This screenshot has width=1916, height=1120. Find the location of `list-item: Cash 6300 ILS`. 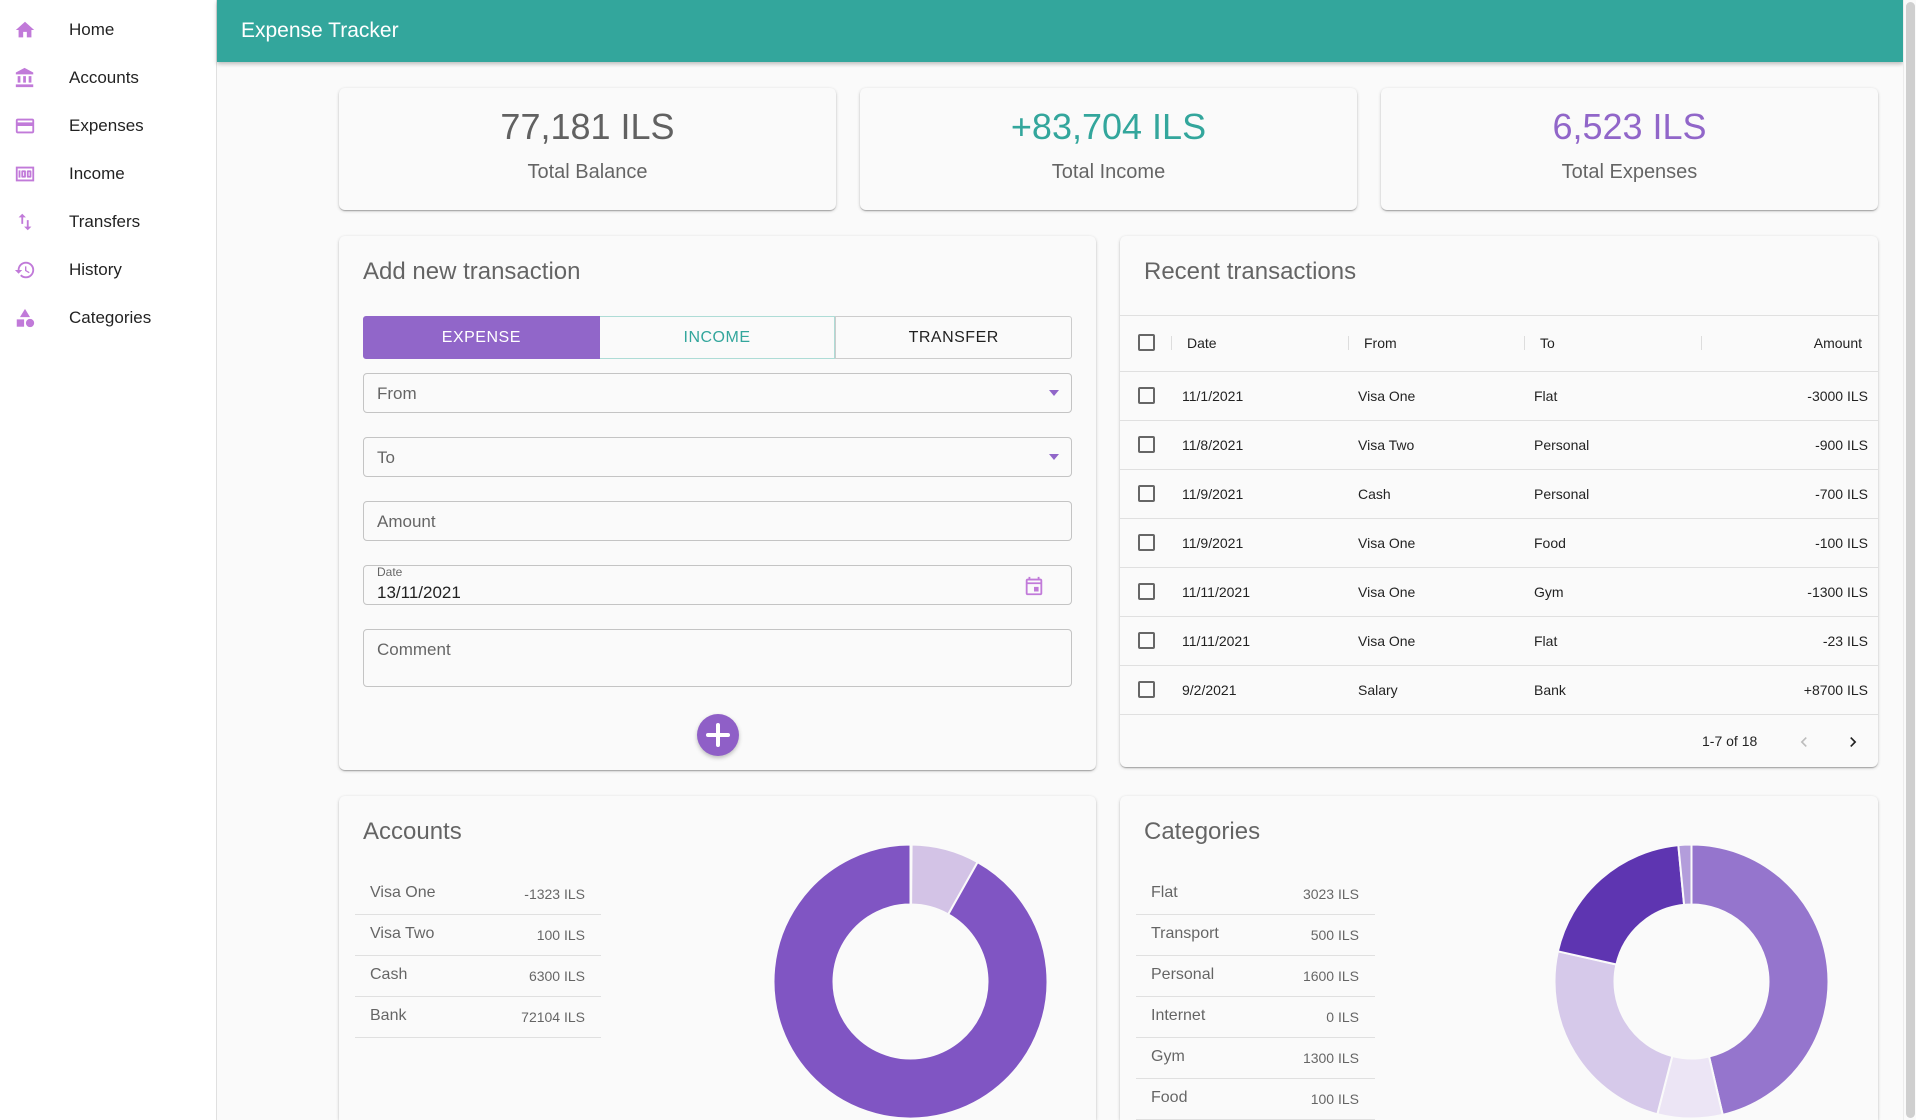

list-item: Cash 6300 ILS is located at coordinates (478, 976).